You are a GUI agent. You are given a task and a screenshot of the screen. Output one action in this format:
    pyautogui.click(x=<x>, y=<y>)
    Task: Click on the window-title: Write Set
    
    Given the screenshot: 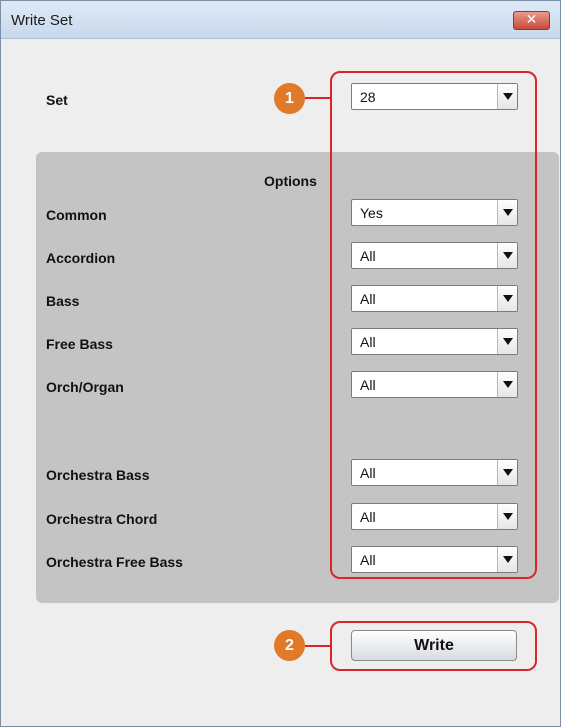 What is the action you would take?
    pyautogui.click(x=42, y=20)
    